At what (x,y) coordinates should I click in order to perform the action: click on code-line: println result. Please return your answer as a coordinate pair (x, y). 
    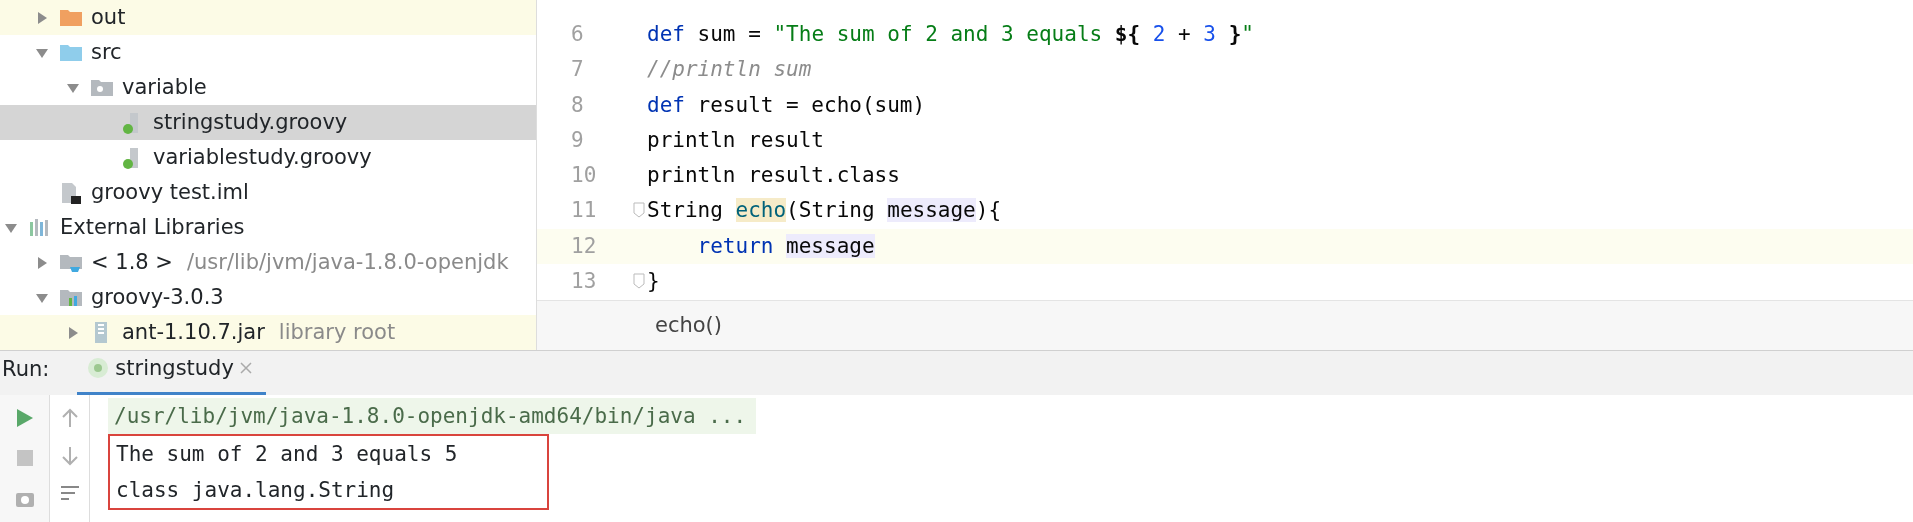
    Looking at the image, I should click on (736, 140).